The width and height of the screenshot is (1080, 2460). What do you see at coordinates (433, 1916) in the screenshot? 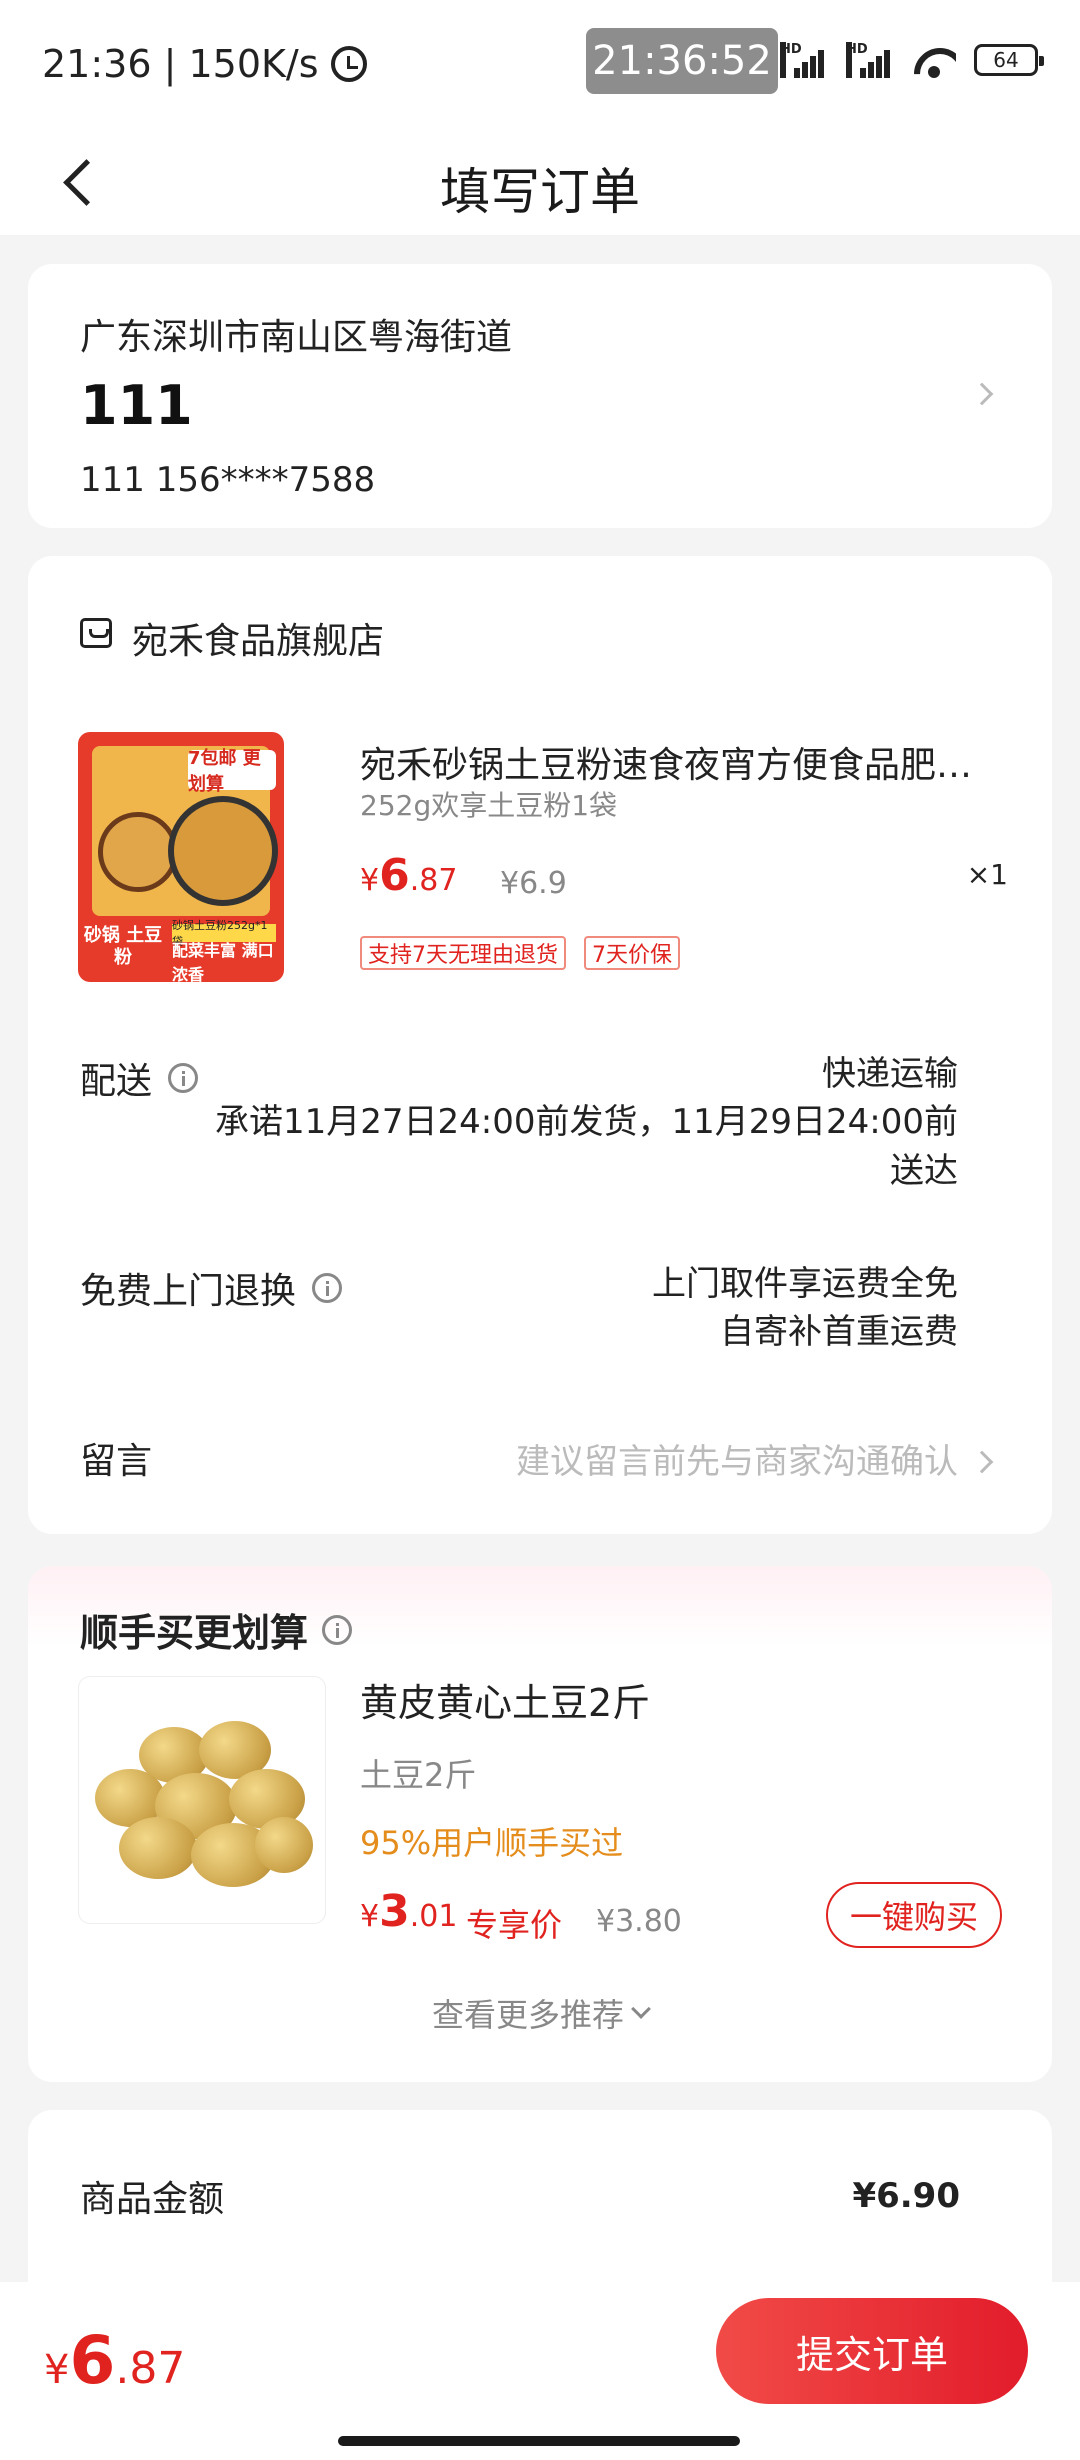
I see `price-decimal: .01` at bounding box center [433, 1916].